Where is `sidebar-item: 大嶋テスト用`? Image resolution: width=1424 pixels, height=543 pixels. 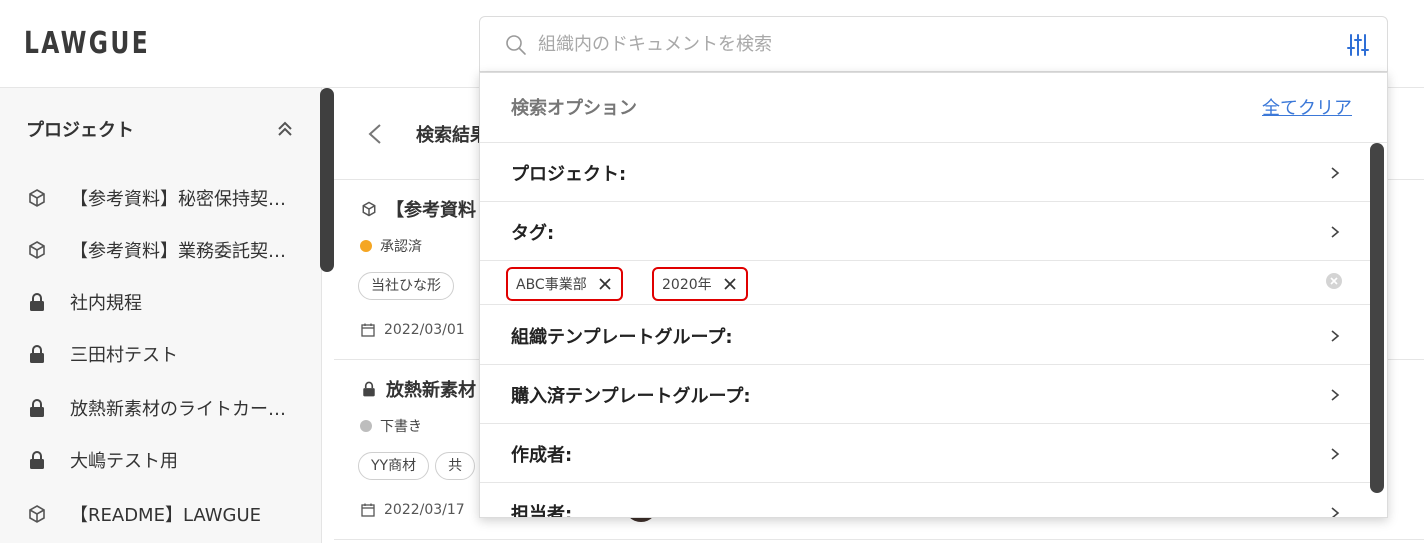 sidebar-item: 大嶋テスト用 is located at coordinates (160, 460).